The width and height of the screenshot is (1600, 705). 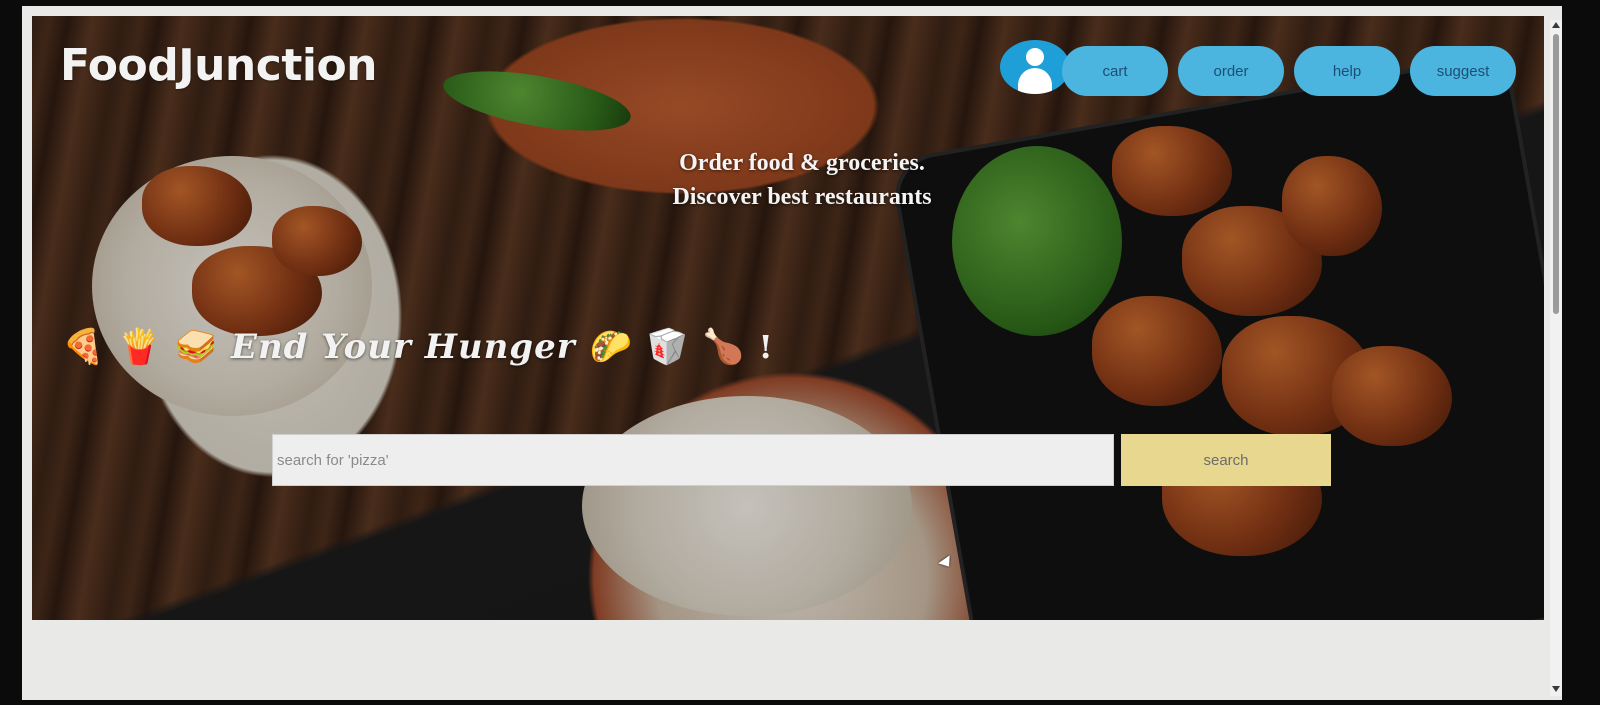 I want to click on fries-icon: 🍟, so click(x=139, y=347).